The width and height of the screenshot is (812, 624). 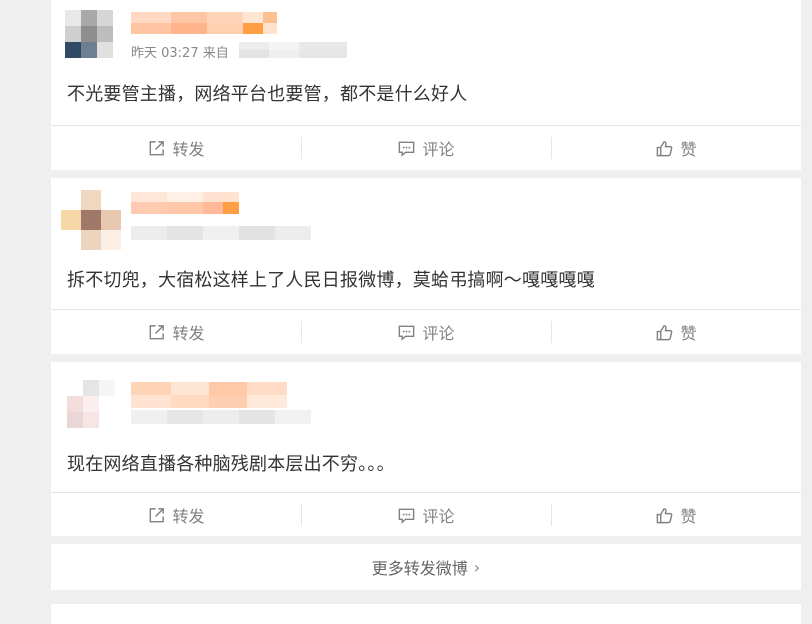 What do you see at coordinates (477, 567) in the screenshot?
I see `chevron-right-icon: ›` at bounding box center [477, 567].